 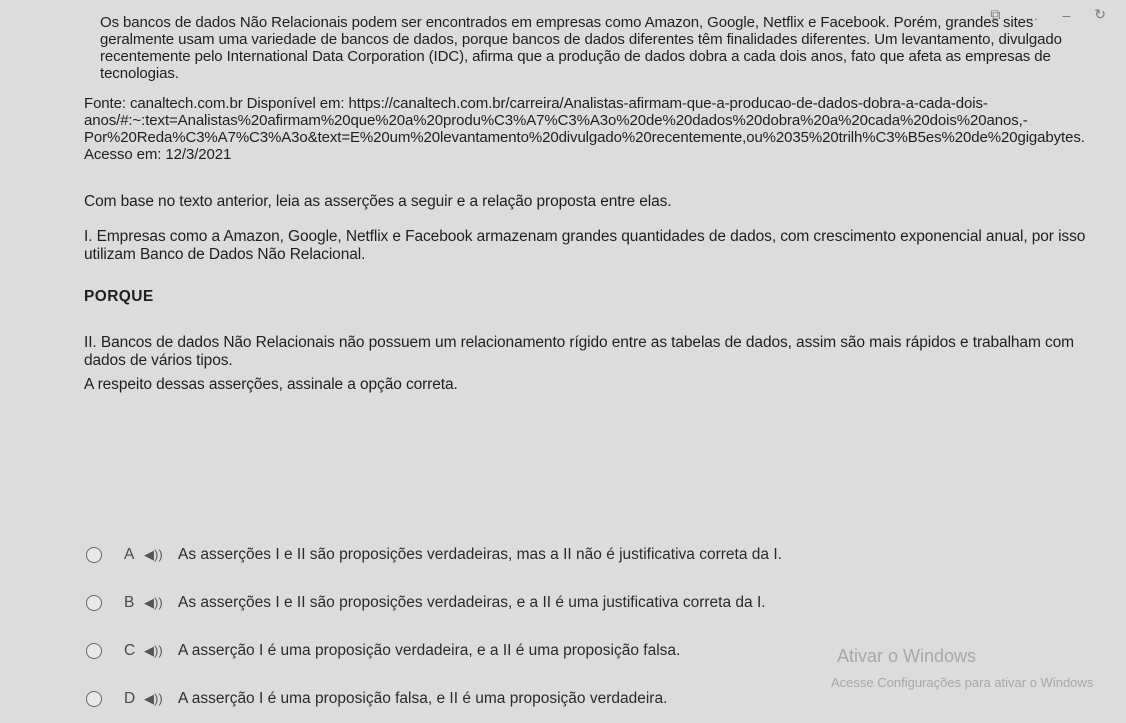 What do you see at coordinates (158, 154) in the screenshot?
I see `source-access-date: Acesso em: 12/3/2021` at bounding box center [158, 154].